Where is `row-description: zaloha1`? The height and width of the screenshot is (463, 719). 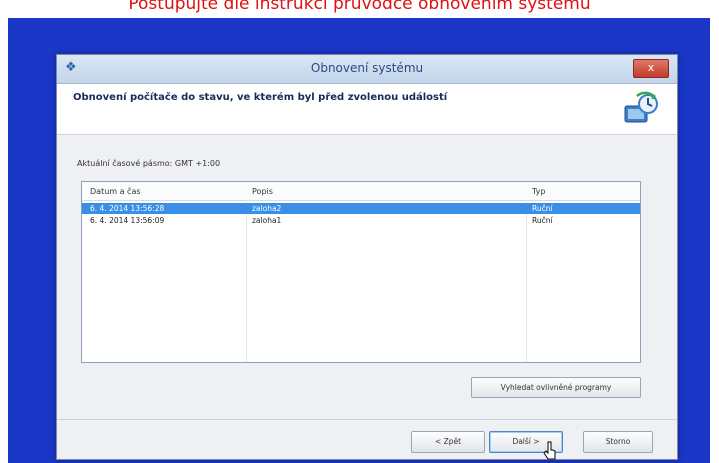 row-description: zaloha1 is located at coordinates (267, 220).